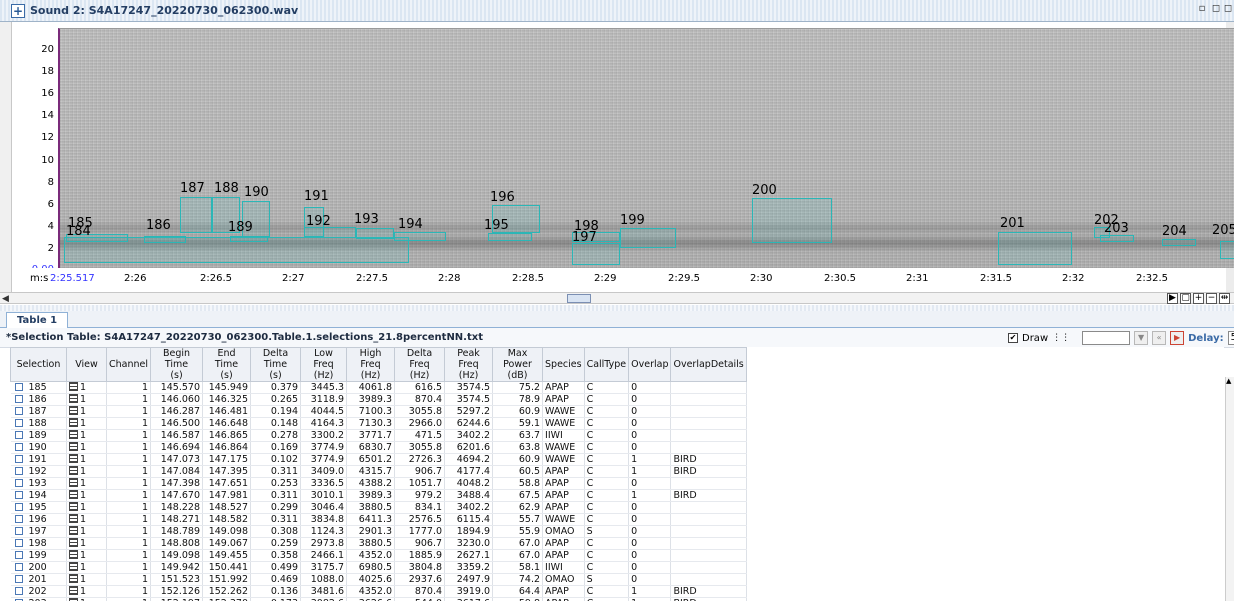 Image resolution: width=1234 pixels, height=601 pixels. Describe the element at coordinates (469, 447) in the screenshot. I see `table-cell: 6201.6` at that location.